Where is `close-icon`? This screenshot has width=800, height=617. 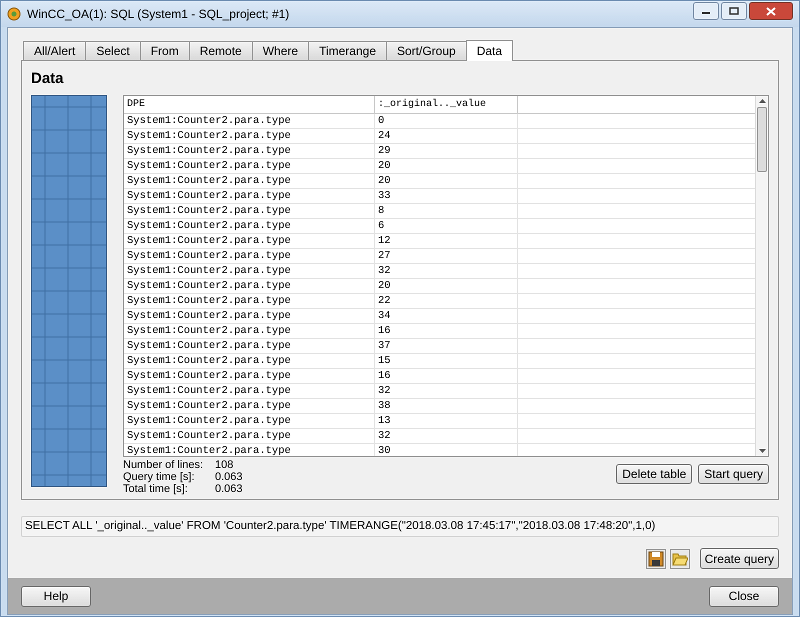
close-icon is located at coordinates (771, 11).